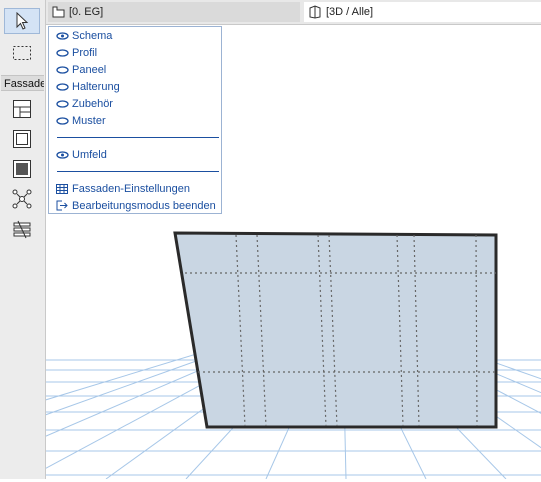 Image resolution: width=541 pixels, height=482 pixels. Describe the element at coordinates (62, 188) in the screenshot. I see `settings-grid-icon` at that location.